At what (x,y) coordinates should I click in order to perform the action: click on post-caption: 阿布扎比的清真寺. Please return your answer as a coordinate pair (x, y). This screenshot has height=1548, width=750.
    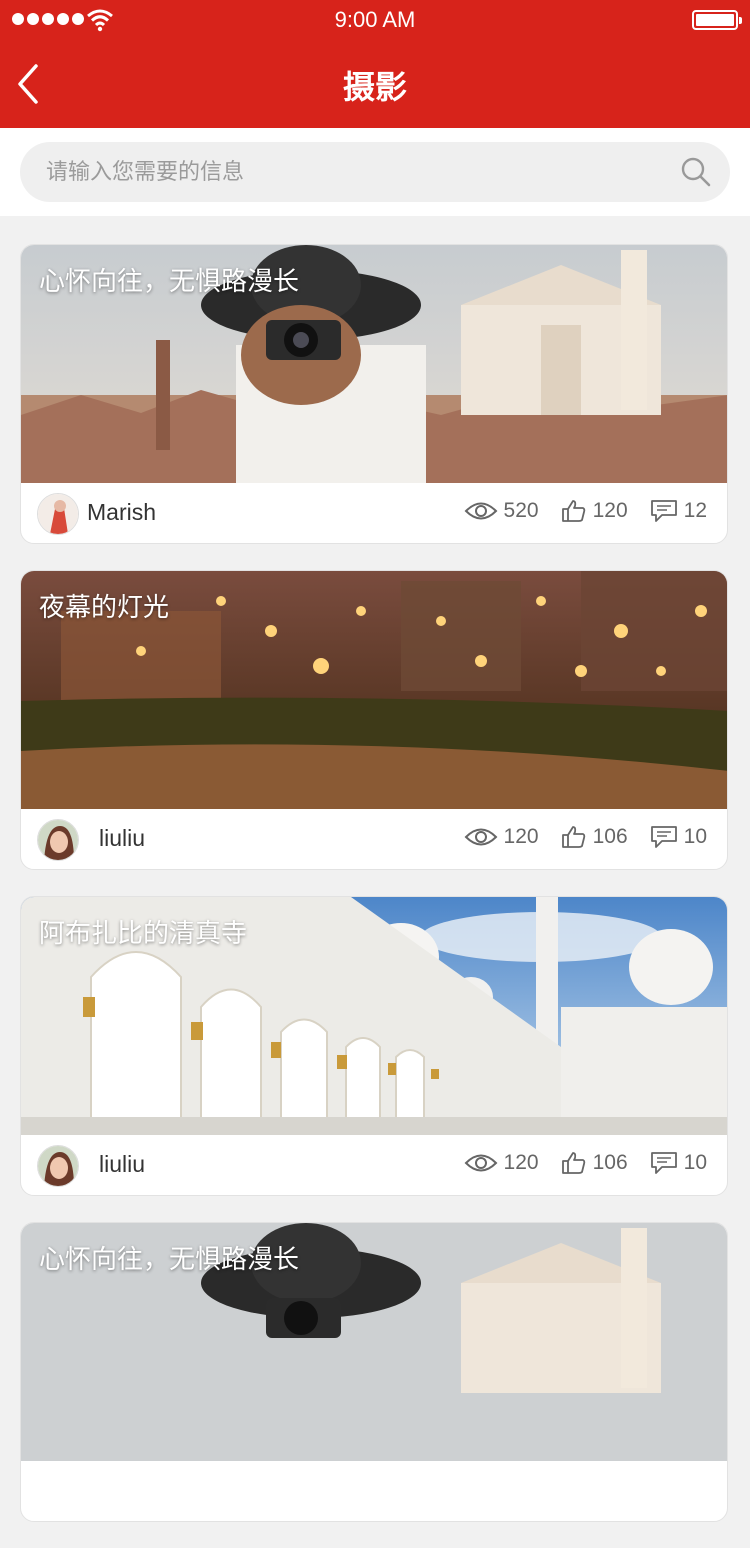
    Looking at the image, I should click on (143, 934).